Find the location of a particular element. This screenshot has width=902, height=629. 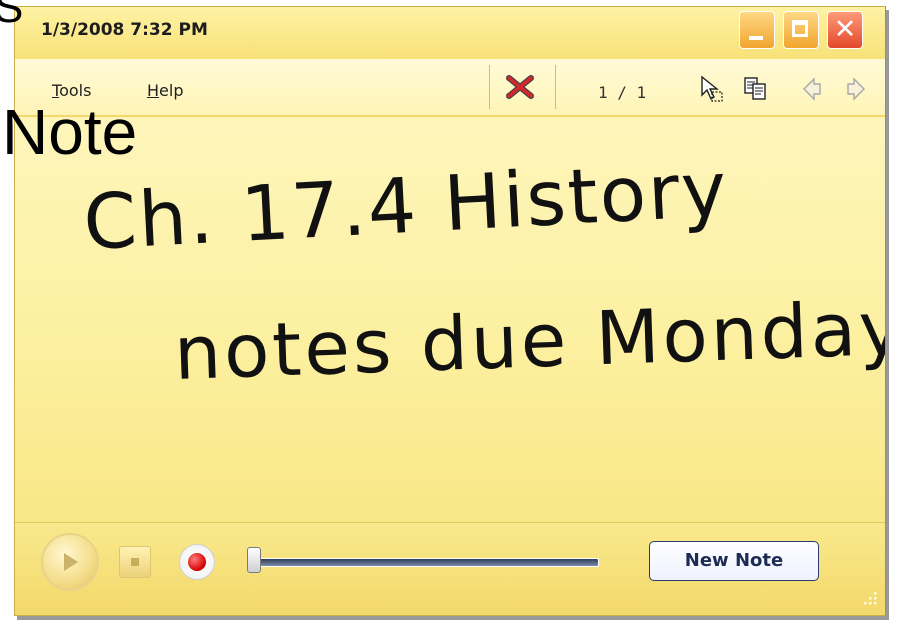

toolbar: Tools Help 1 / 1 is located at coordinates (450, 88).